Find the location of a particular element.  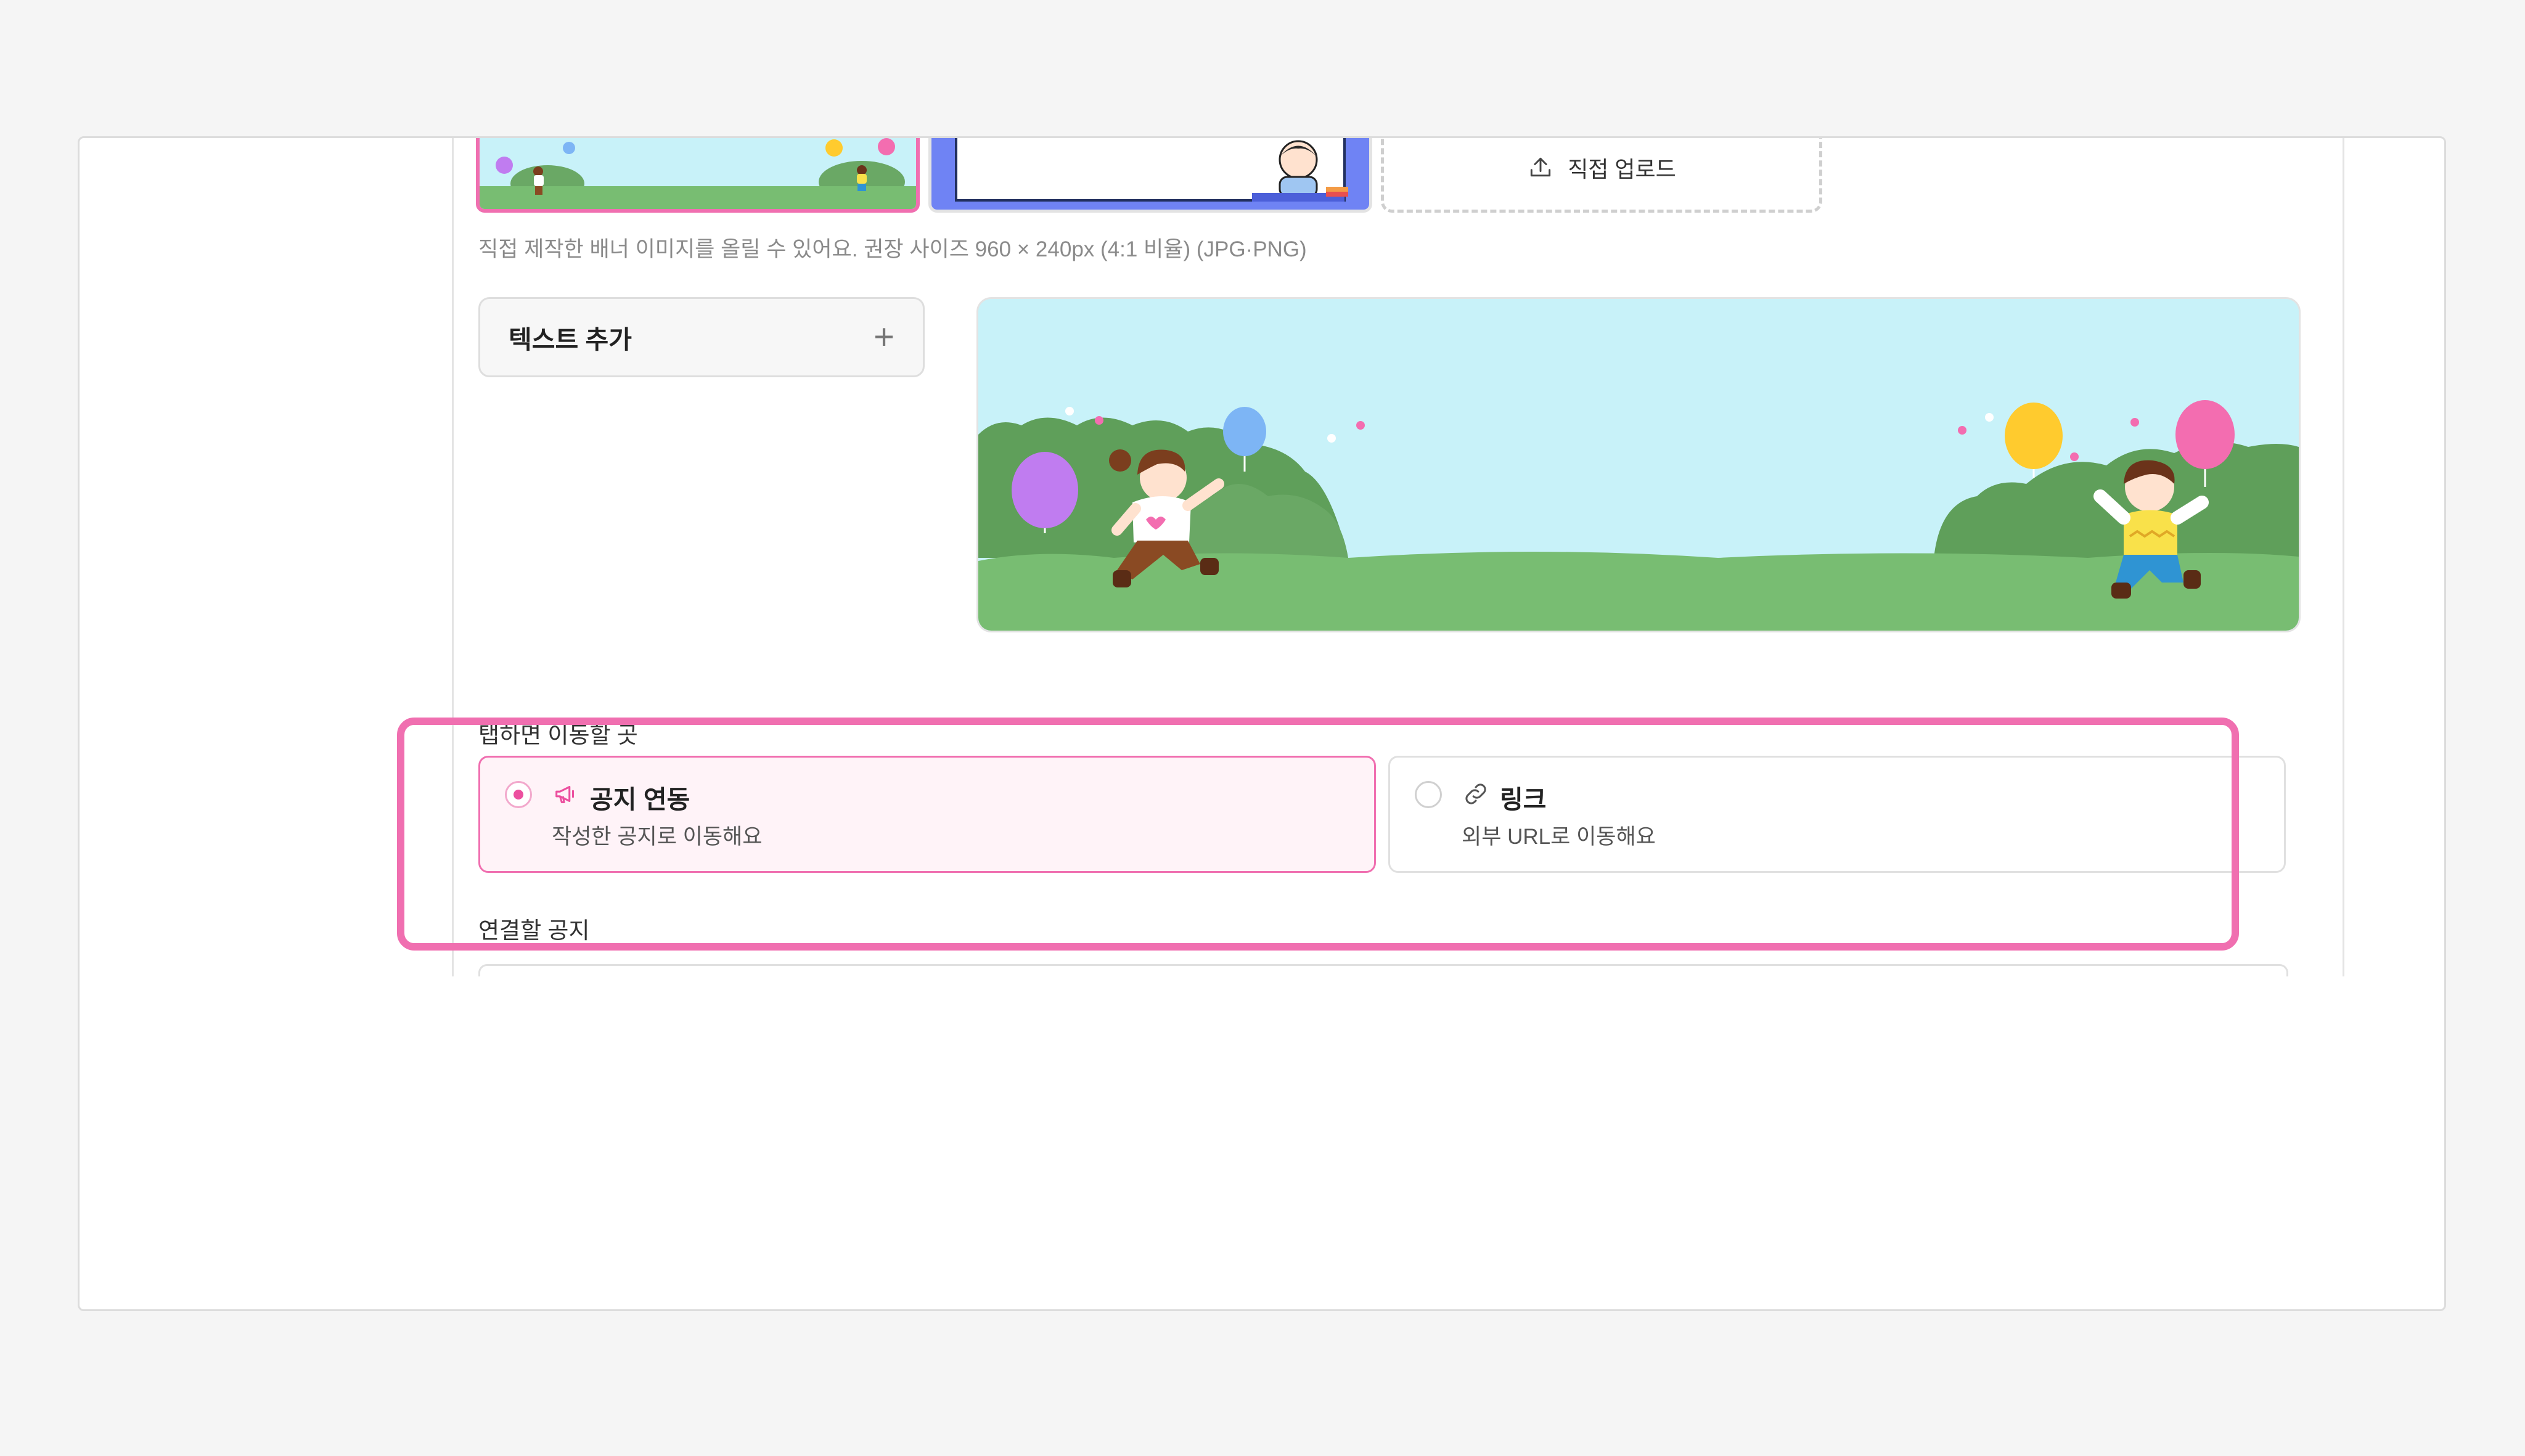

link-icon is located at coordinates (1476, 794).